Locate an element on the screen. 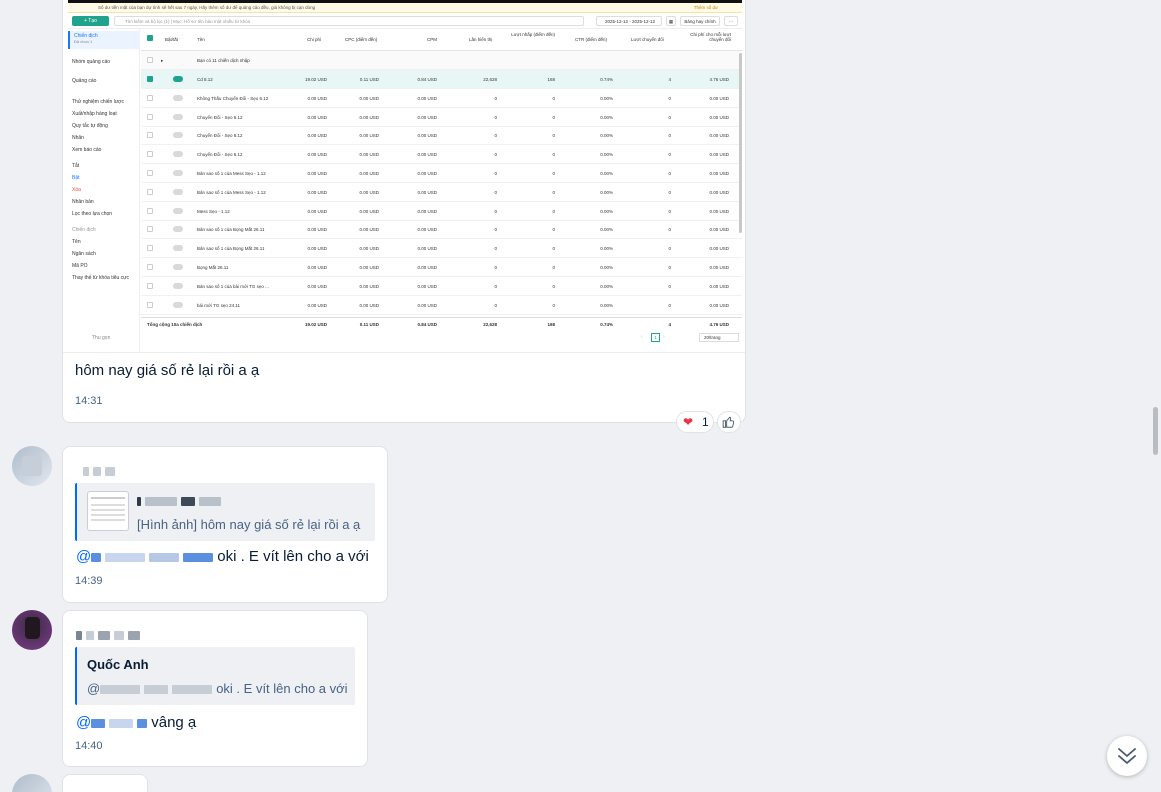  sidebar-collapse: Thu gọn is located at coordinates (101, 338).